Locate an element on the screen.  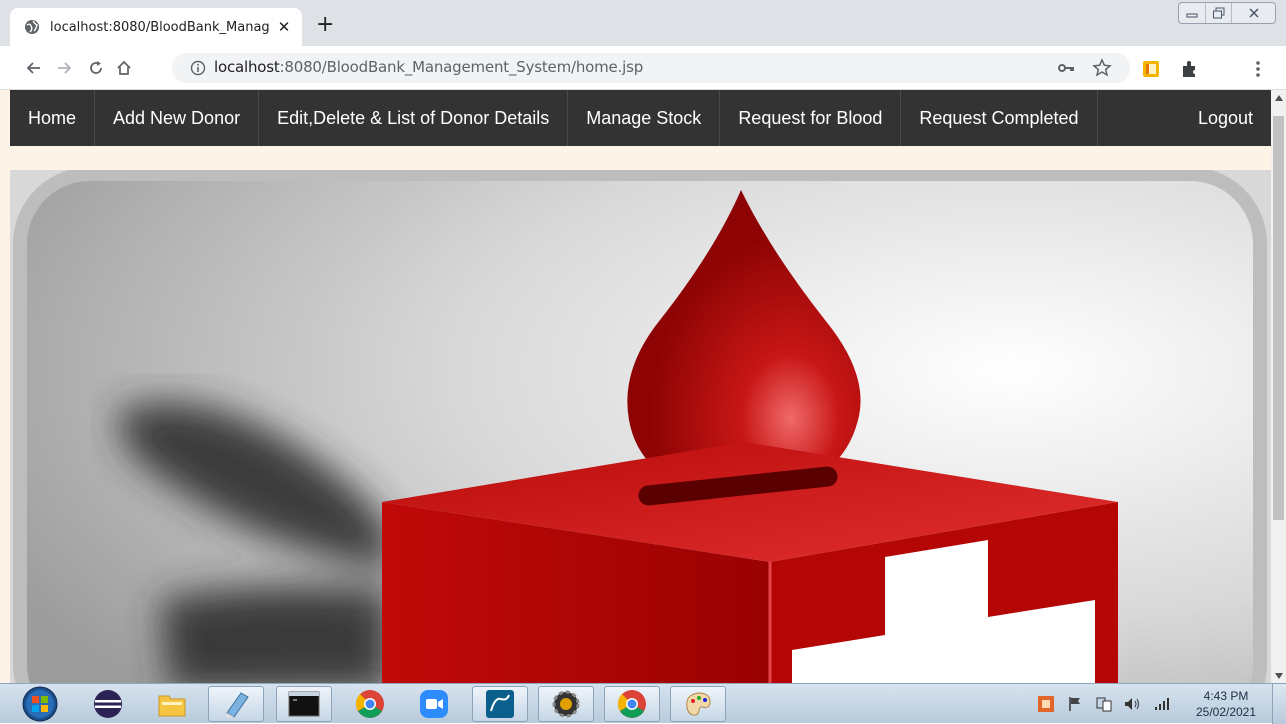
nav-donor-details: Edit,Delete & List of Donor Details is located at coordinates (414, 118).